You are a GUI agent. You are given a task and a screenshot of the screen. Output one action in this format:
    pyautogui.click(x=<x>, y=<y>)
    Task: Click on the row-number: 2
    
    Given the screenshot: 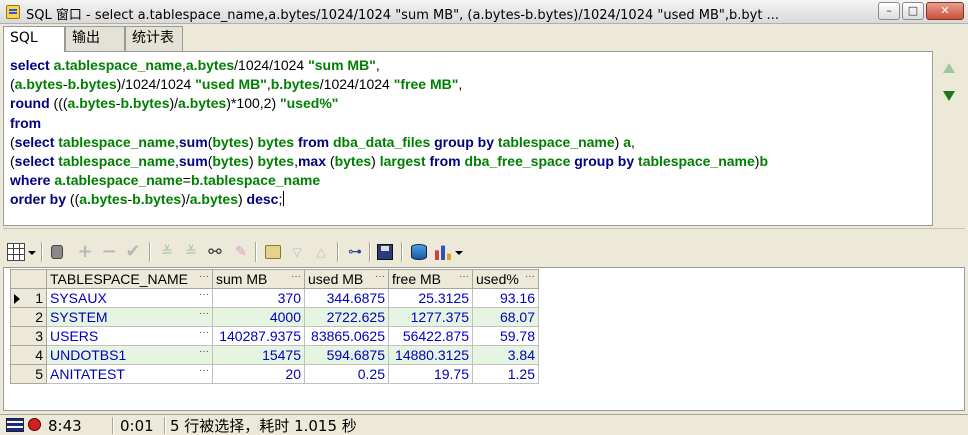 What is the action you would take?
    pyautogui.click(x=28, y=317)
    